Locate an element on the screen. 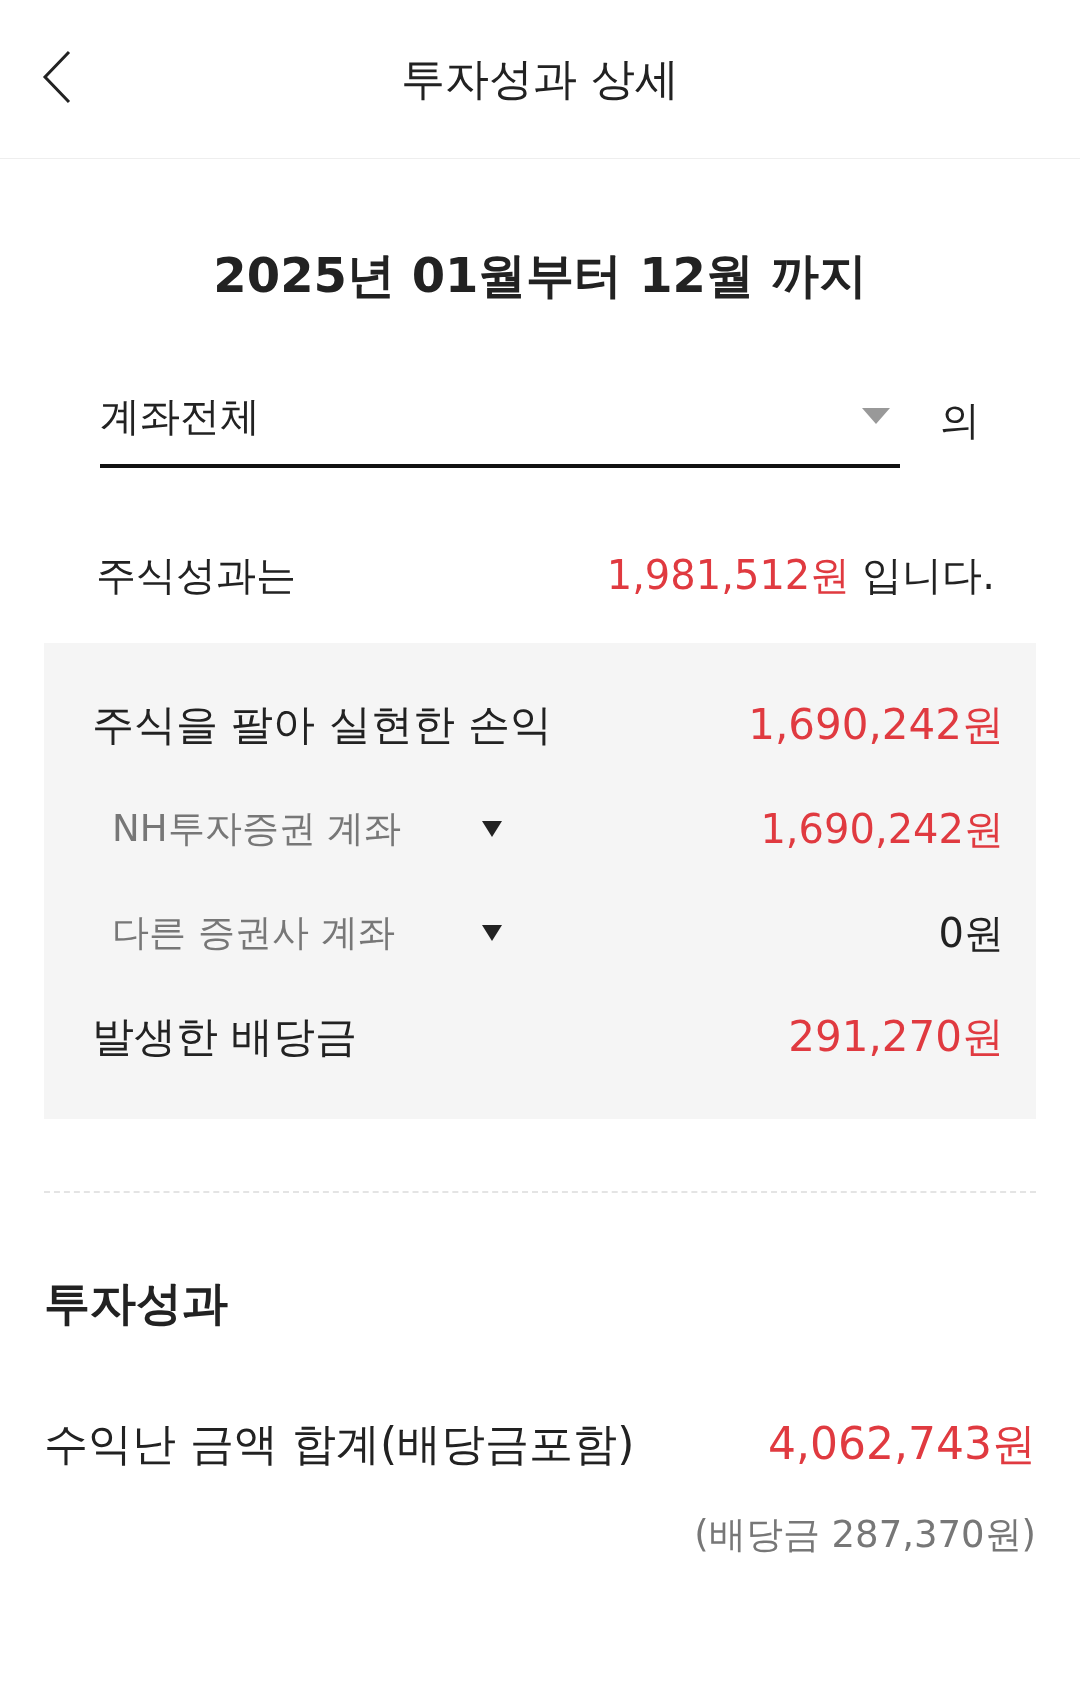  amount-text: 0원 is located at coordinates (971, 933).